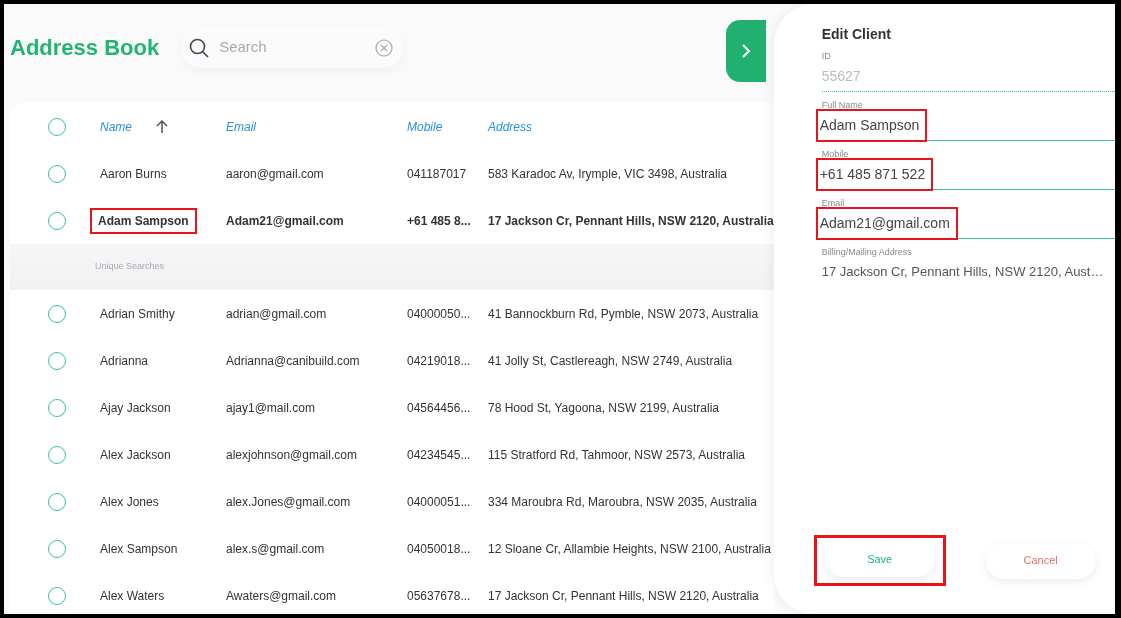 Image resolution: width=1121 pixels, height=618 pixels. What do you see at coordinates (392, 173) in the screenshot?
I see `table-row: Aaron Burns aaron@gmail.com 041187017 583 Karadoc Av, Irymple, VIC 3498, Australia` at bounding box center [392, 173].